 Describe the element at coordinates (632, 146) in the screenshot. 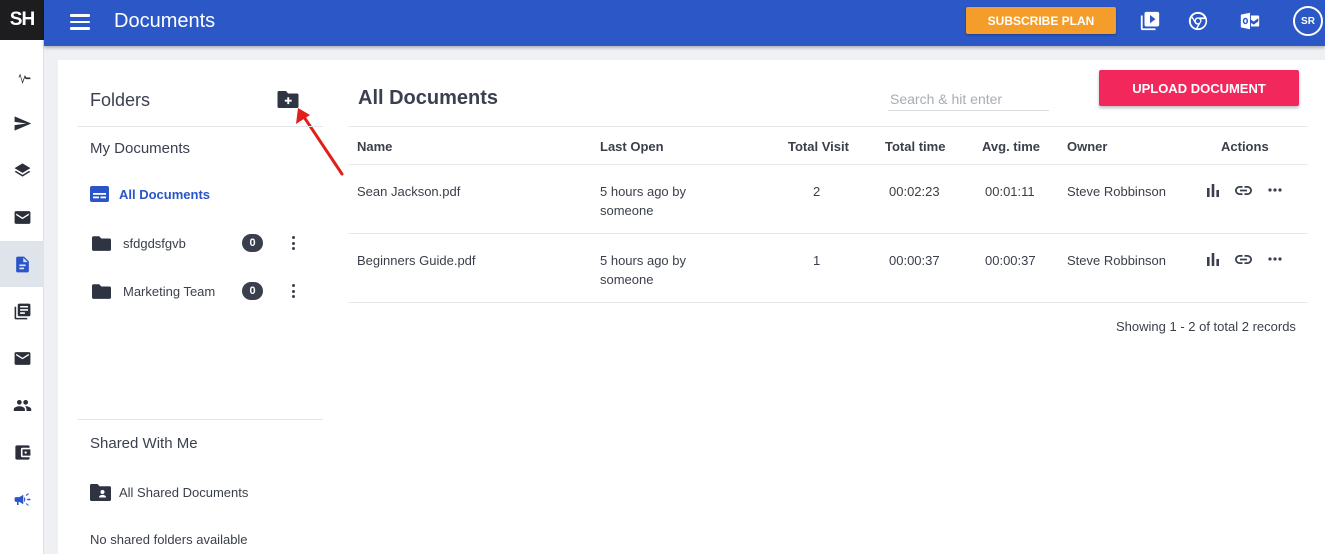

I see `column-header-last-open: Last Open` at that location.